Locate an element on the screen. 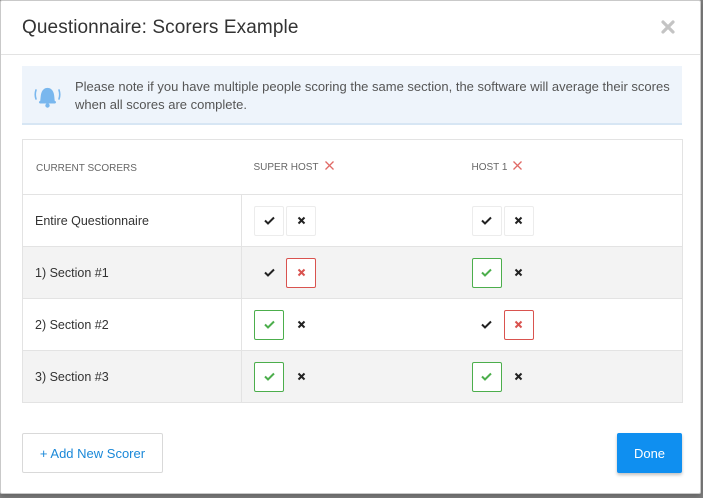  bell-icon is located at coordinates (47, 96).